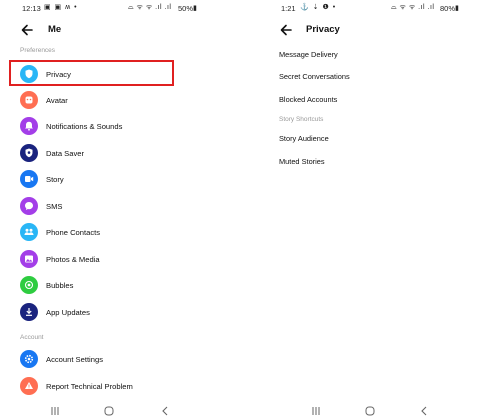 The image size is (477, 420). Describe the element at coordinates (73, 259) in the screenshot. I see `settings-item-label: Photos & Media` at that location.